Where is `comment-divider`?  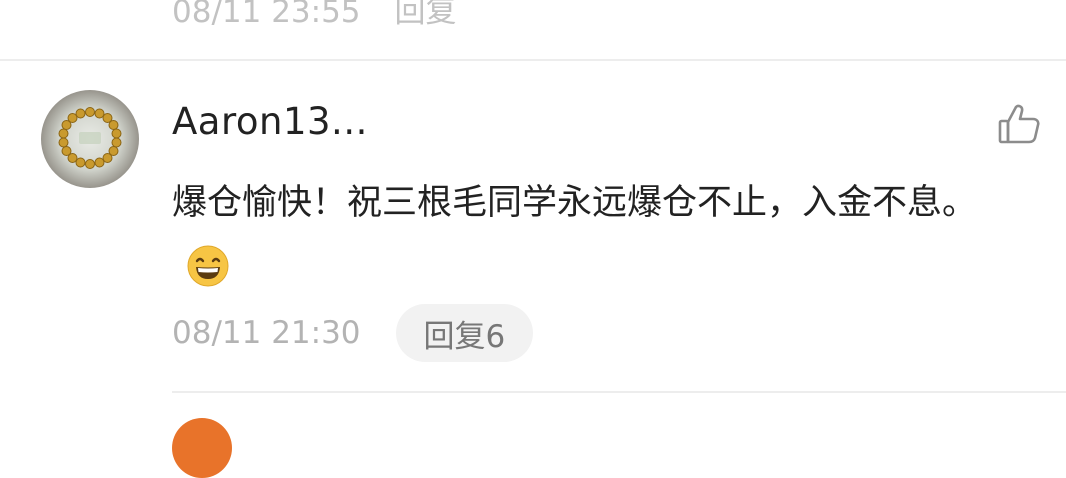 comment-divider is located at coordinates (533, 60).